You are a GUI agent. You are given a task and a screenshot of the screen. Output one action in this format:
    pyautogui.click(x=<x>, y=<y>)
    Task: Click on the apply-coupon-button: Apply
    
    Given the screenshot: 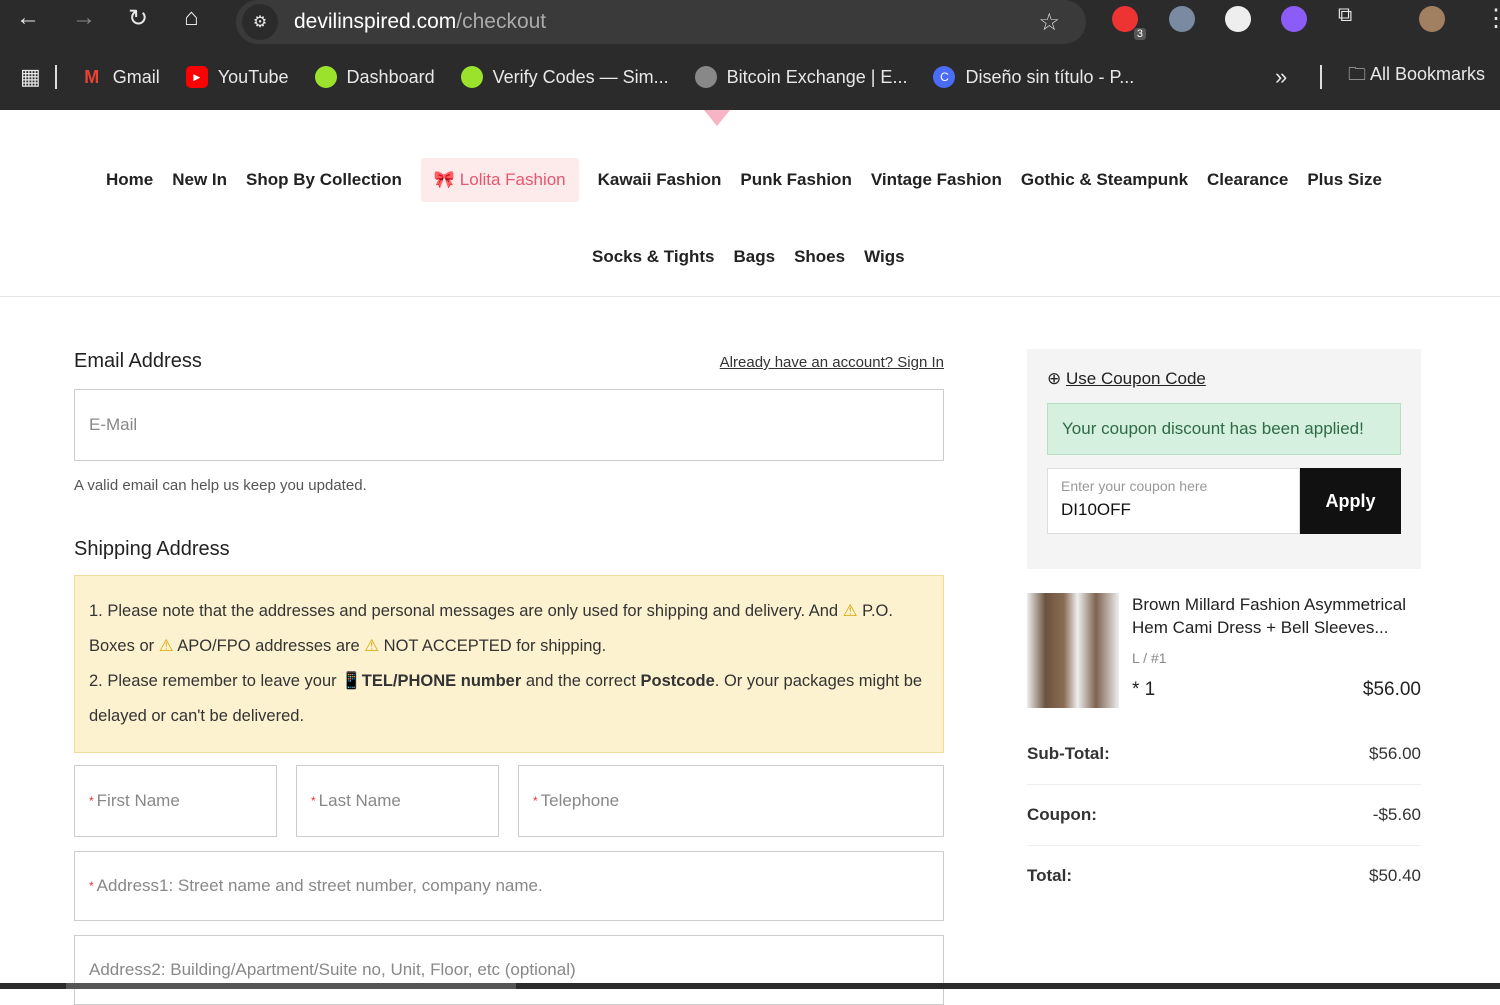 What is the action you would take?
    pyautogui.click(x=1350, y=501)
    